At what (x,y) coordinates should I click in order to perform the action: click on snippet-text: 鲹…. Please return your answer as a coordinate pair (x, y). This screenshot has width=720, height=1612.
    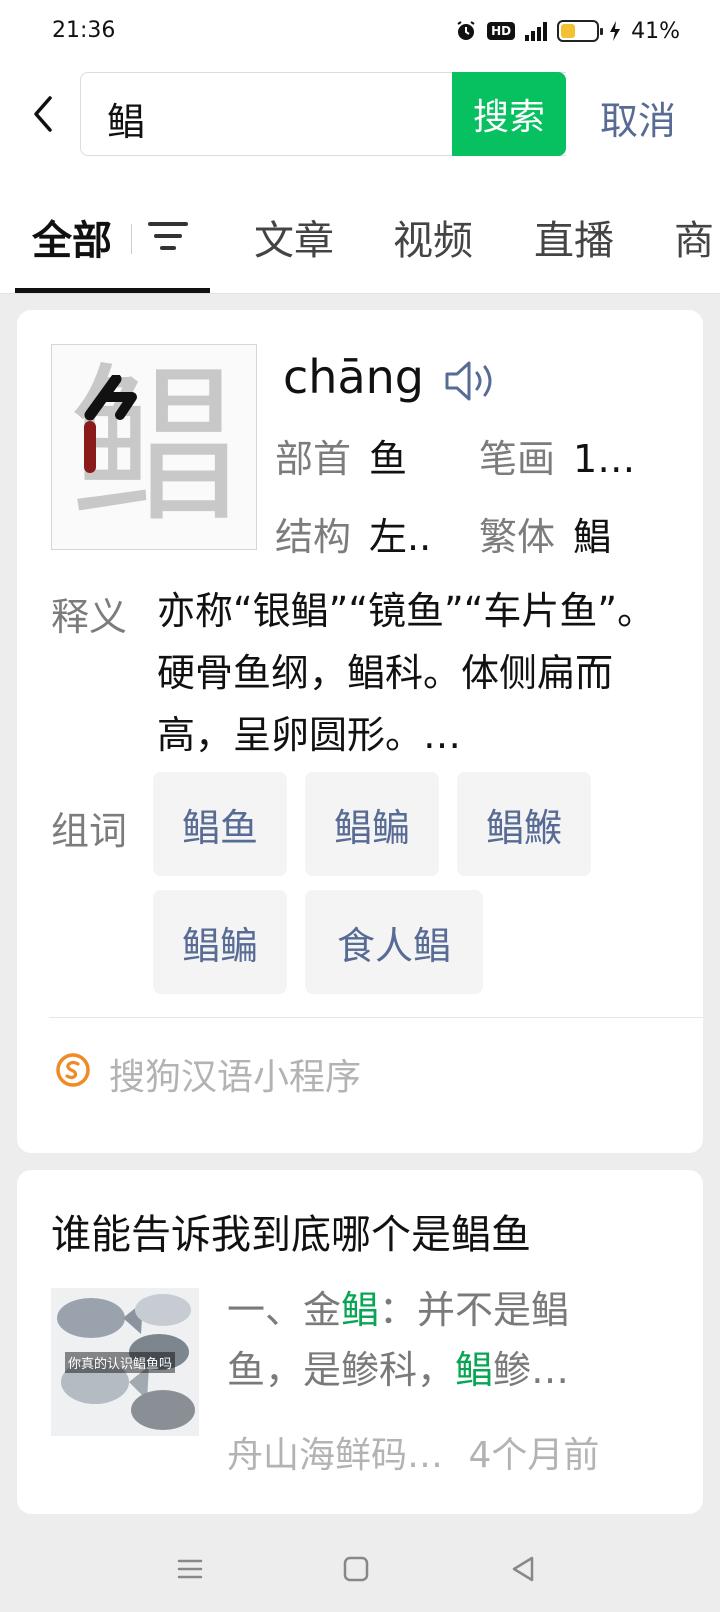
    Looking at the image, I should click on (531, 1370).